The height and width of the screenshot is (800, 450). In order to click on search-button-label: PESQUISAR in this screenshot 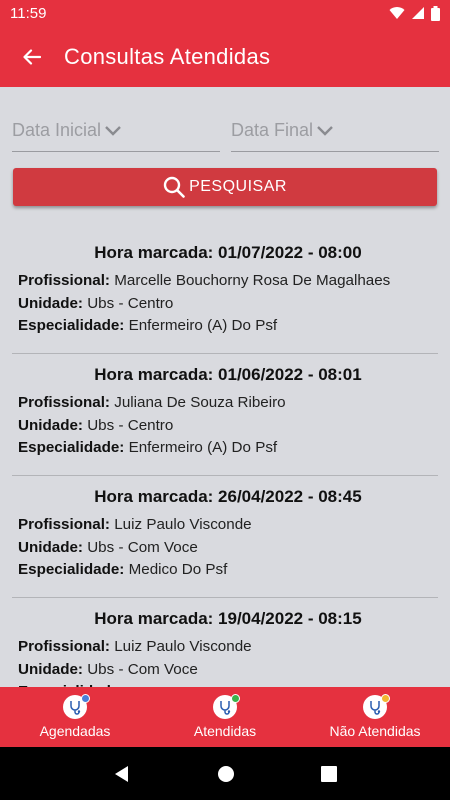, I will do `click(238, 186)`.